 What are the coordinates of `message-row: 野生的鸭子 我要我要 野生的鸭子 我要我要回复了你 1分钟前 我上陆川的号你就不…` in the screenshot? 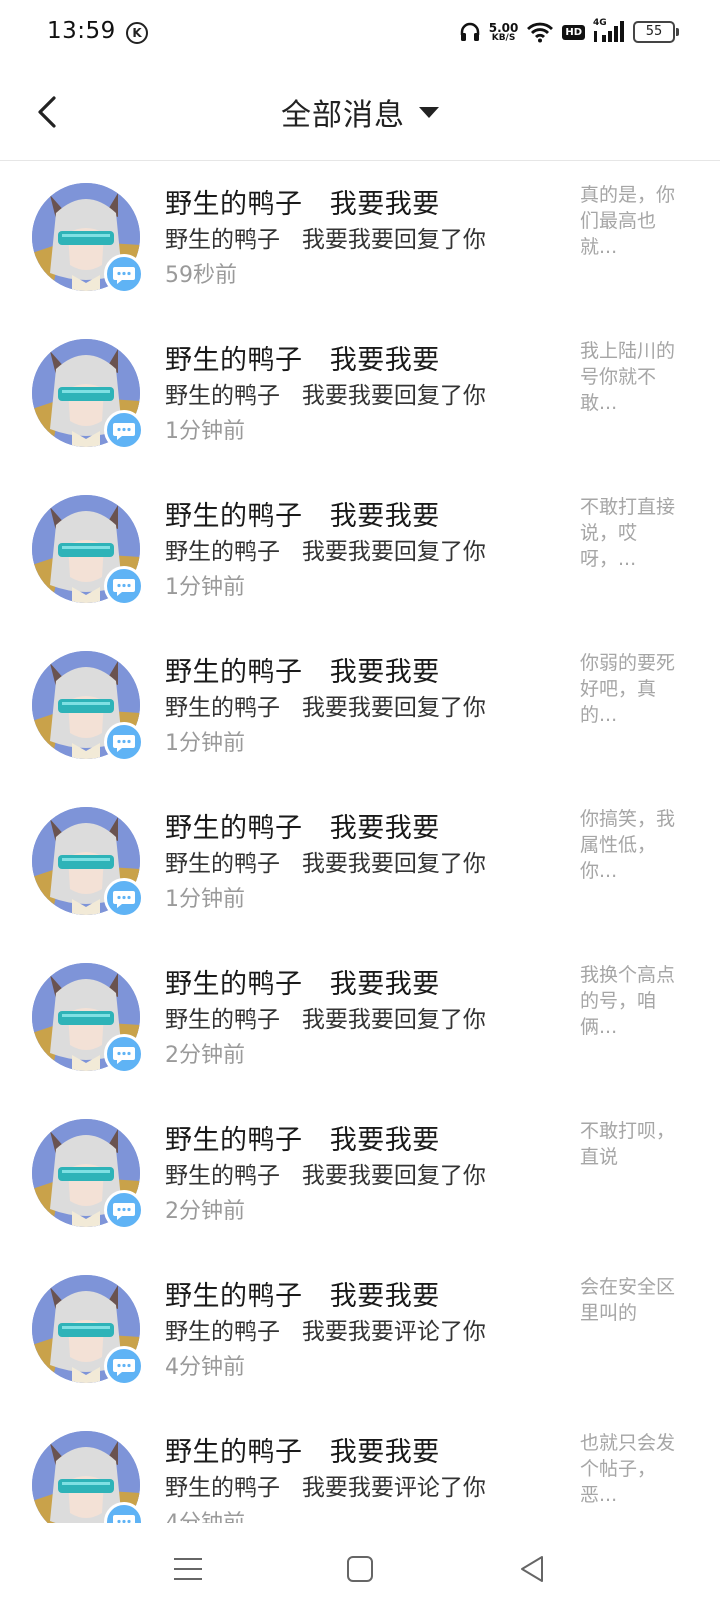 It's located at (360, 394).